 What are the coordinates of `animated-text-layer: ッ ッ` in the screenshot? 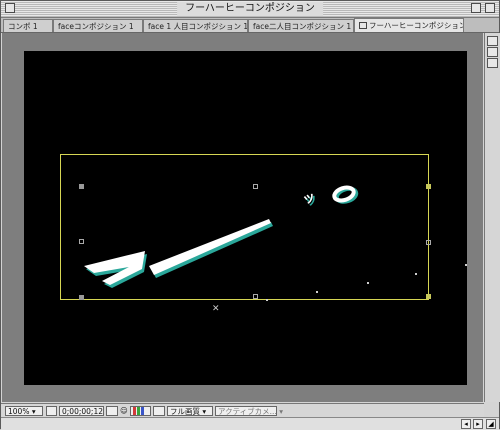 It's located at (221, 236).